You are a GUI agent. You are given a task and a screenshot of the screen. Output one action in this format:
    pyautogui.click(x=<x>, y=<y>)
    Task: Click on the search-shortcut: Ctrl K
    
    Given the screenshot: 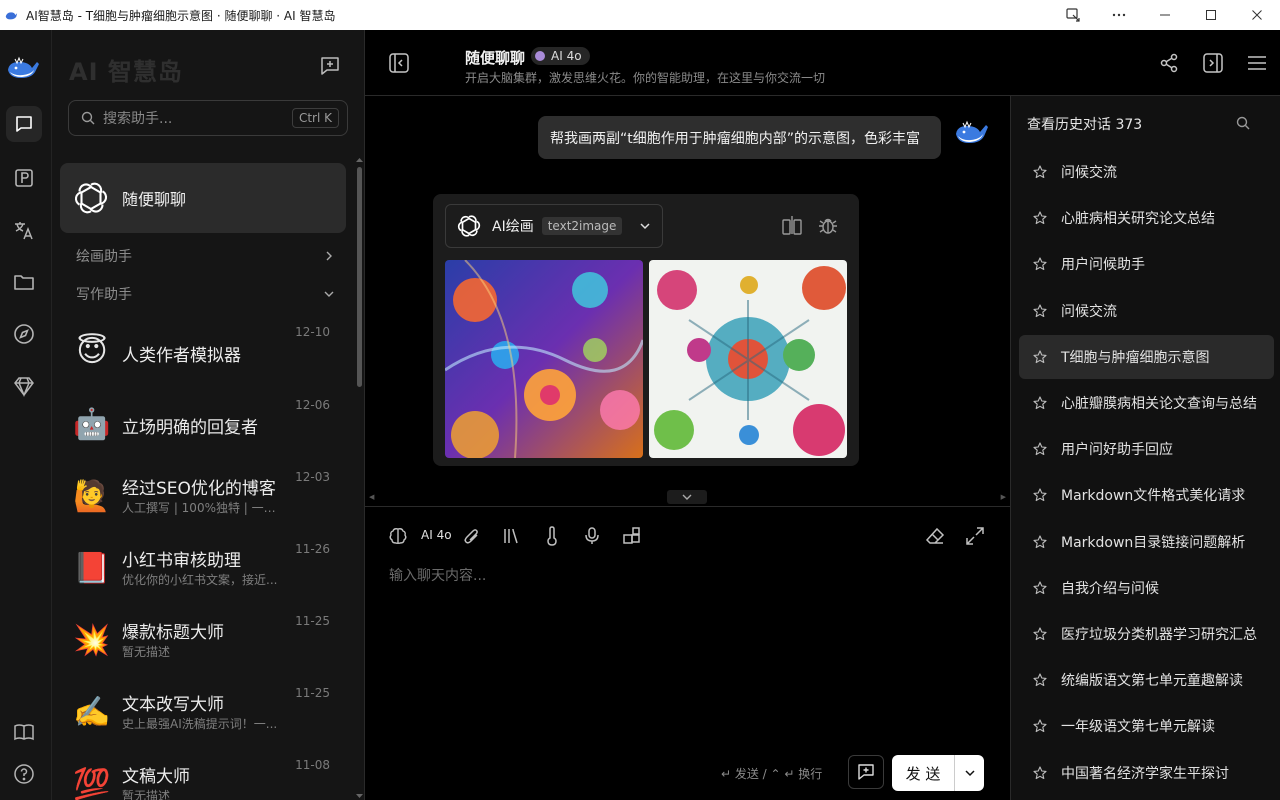 What is the action you would take?
    pyautogui.click(x=315, y=118)
    